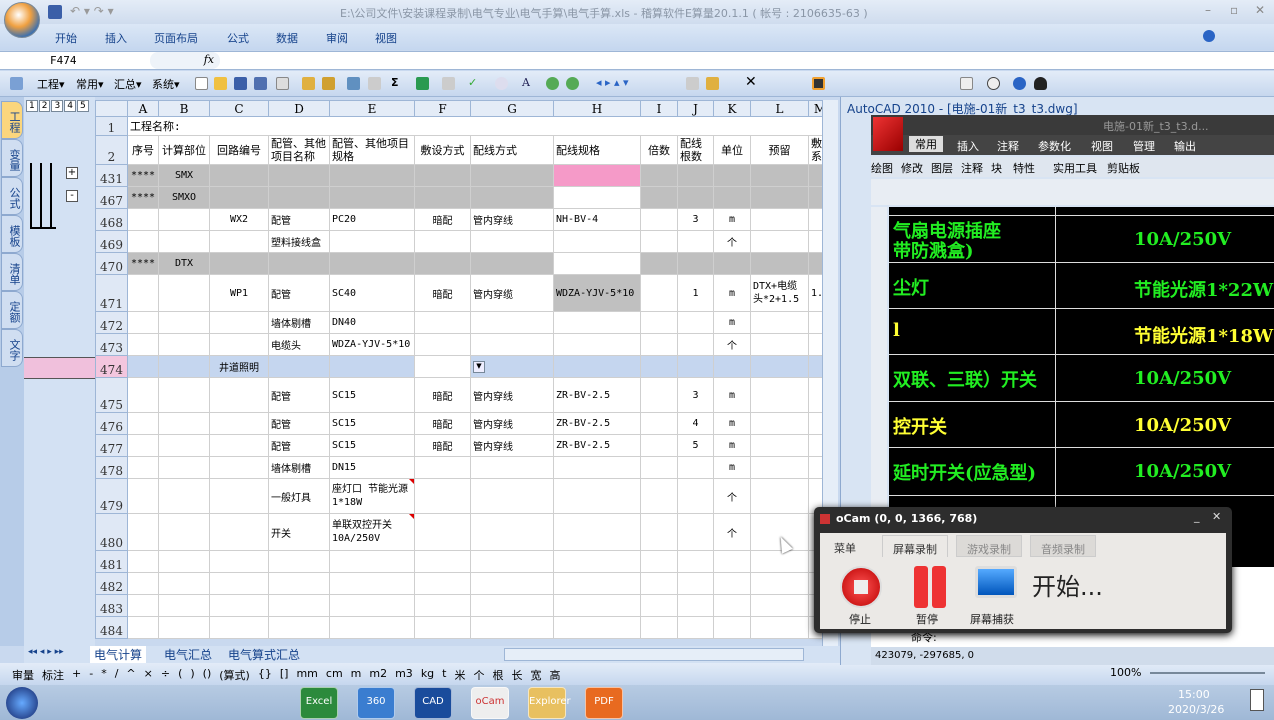  What do you see at coordinates (111, 366) in the screenshot?
I see `row-header: 474` at bounding box center [111, 366].